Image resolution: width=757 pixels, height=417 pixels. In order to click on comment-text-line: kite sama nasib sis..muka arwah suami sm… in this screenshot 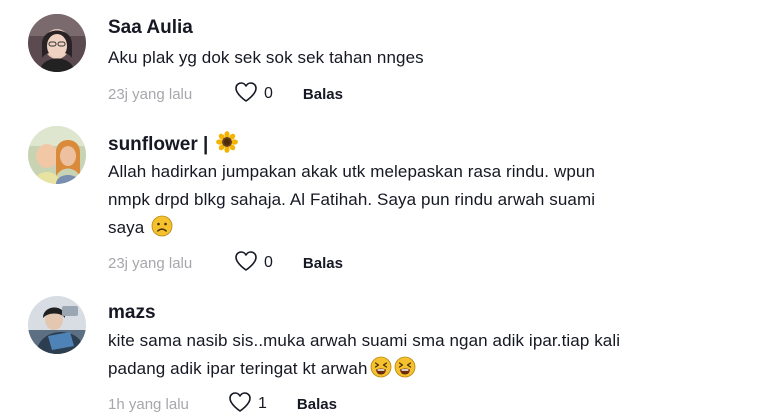, I will do `click(364, 340)`.